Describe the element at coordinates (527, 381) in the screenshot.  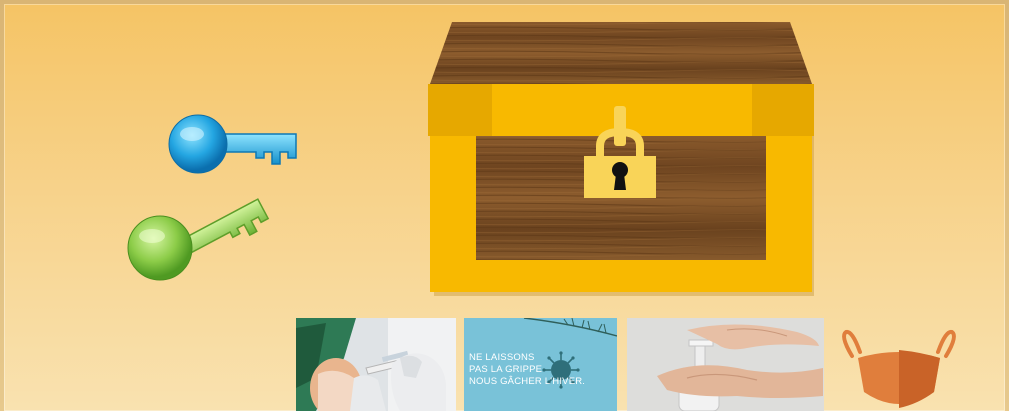
I see `poster-line-3: NOUS GÂCHER L'HIVER.` at that location.